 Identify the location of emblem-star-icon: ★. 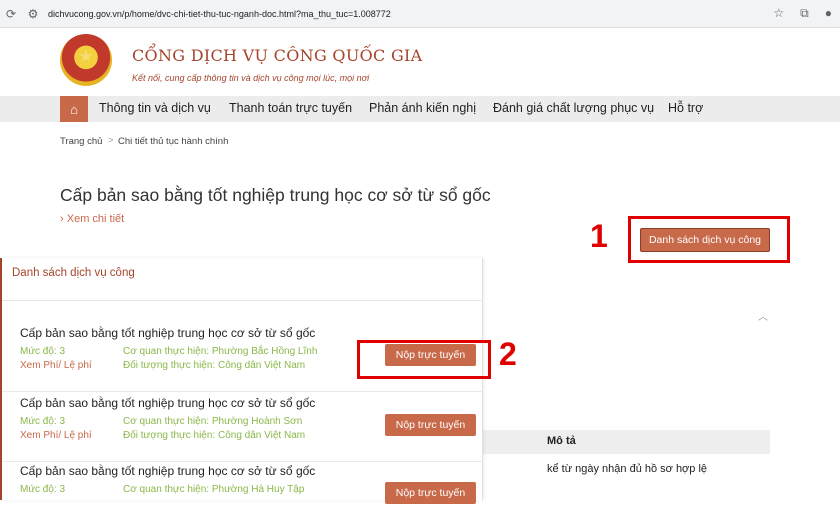
(86, 56).